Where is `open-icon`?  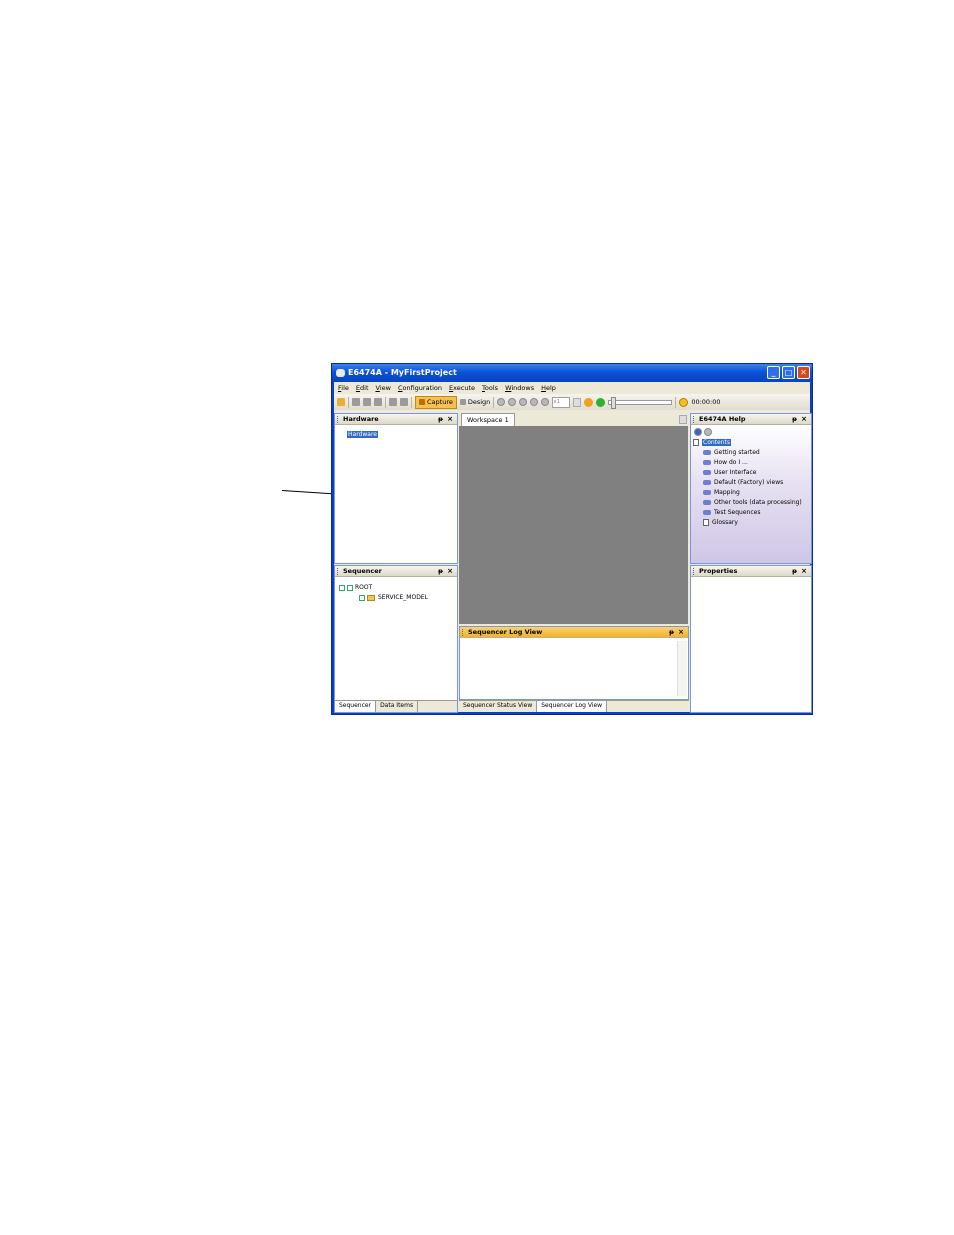 open-icon is located at coordinates (341, 402).